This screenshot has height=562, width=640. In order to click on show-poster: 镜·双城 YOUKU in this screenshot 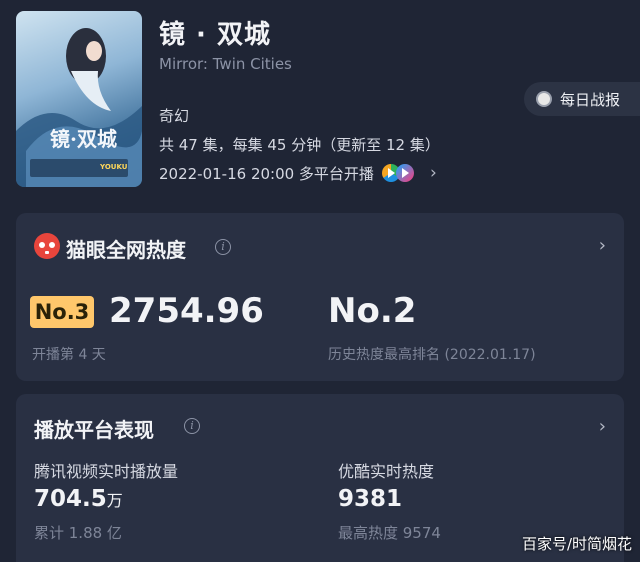, I will do `click(79, 99)`.